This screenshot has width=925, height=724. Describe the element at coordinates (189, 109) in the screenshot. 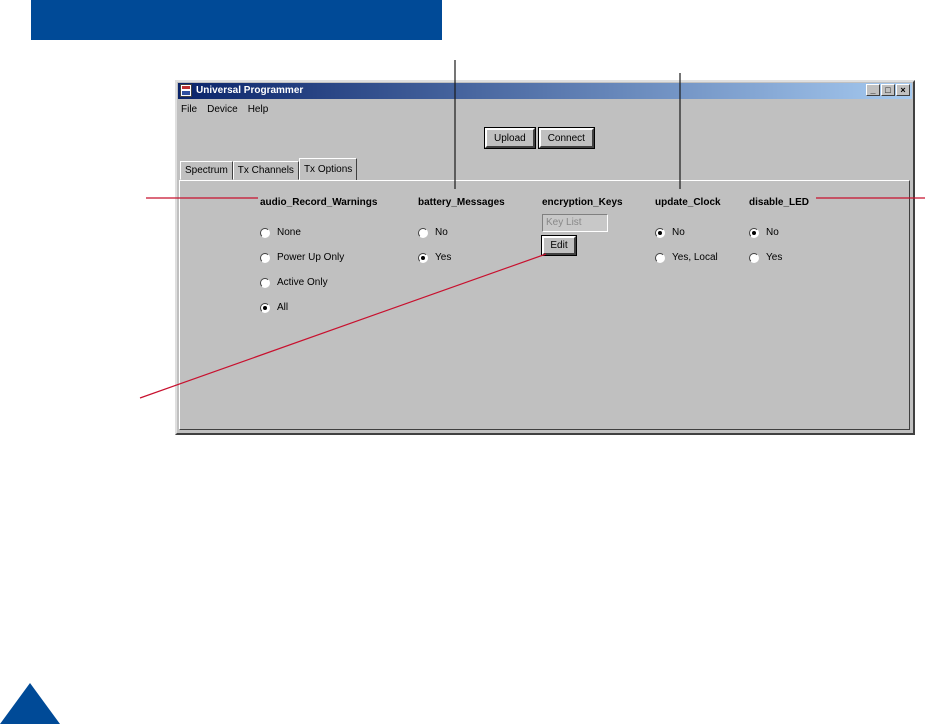

I see `menu-file: File` at that location.